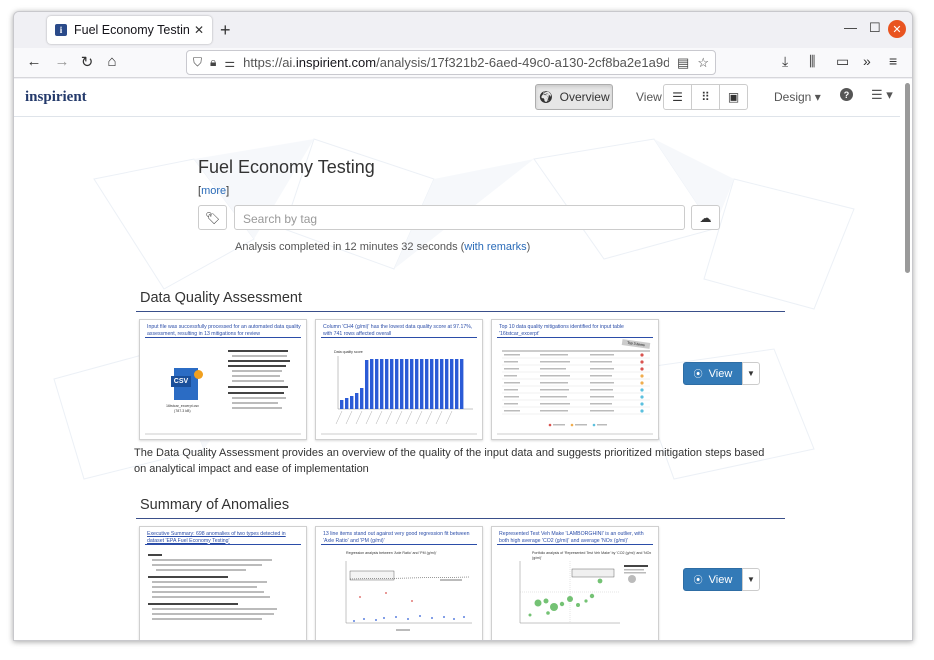 This screenshot has width=934, height=660. Describe the element at coordinates (264, 388) in the screenshot. I see `slide-bullets` at that location.